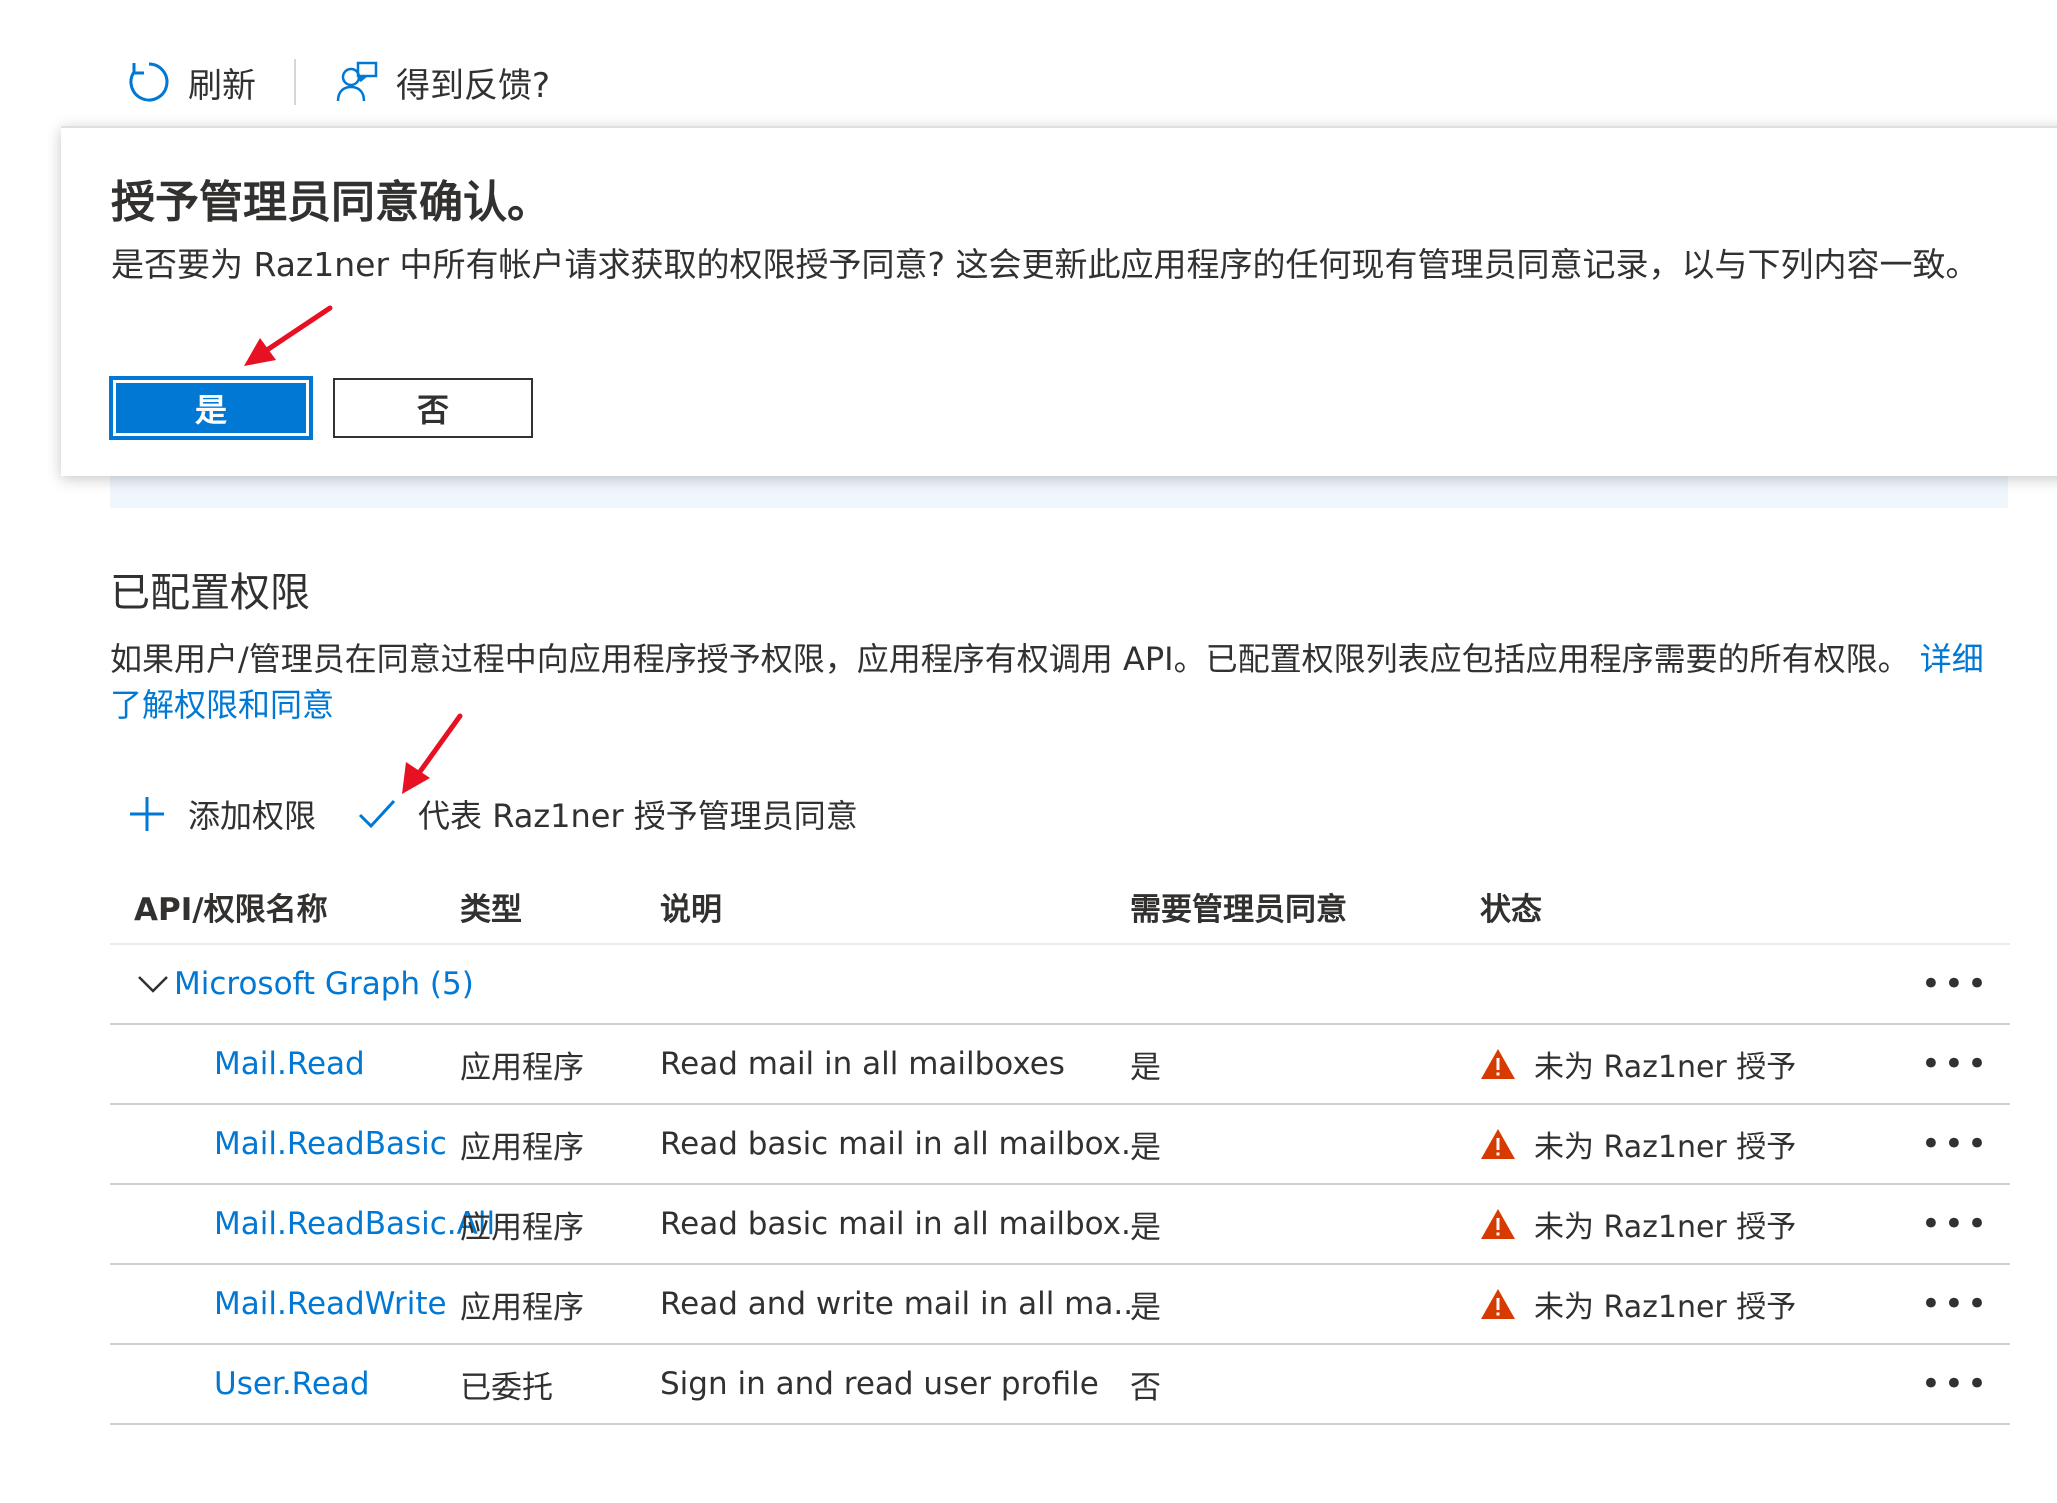  I want to click on yes-button: 是, so click(211, 408).